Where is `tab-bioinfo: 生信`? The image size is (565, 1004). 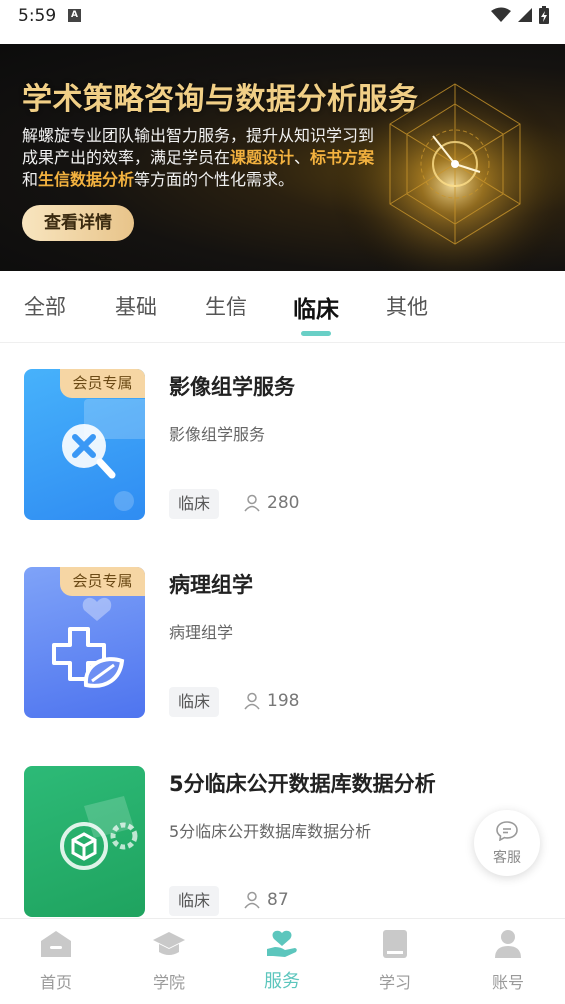 tab-bioinfo: 生信 is located at coordinates (226, 306).